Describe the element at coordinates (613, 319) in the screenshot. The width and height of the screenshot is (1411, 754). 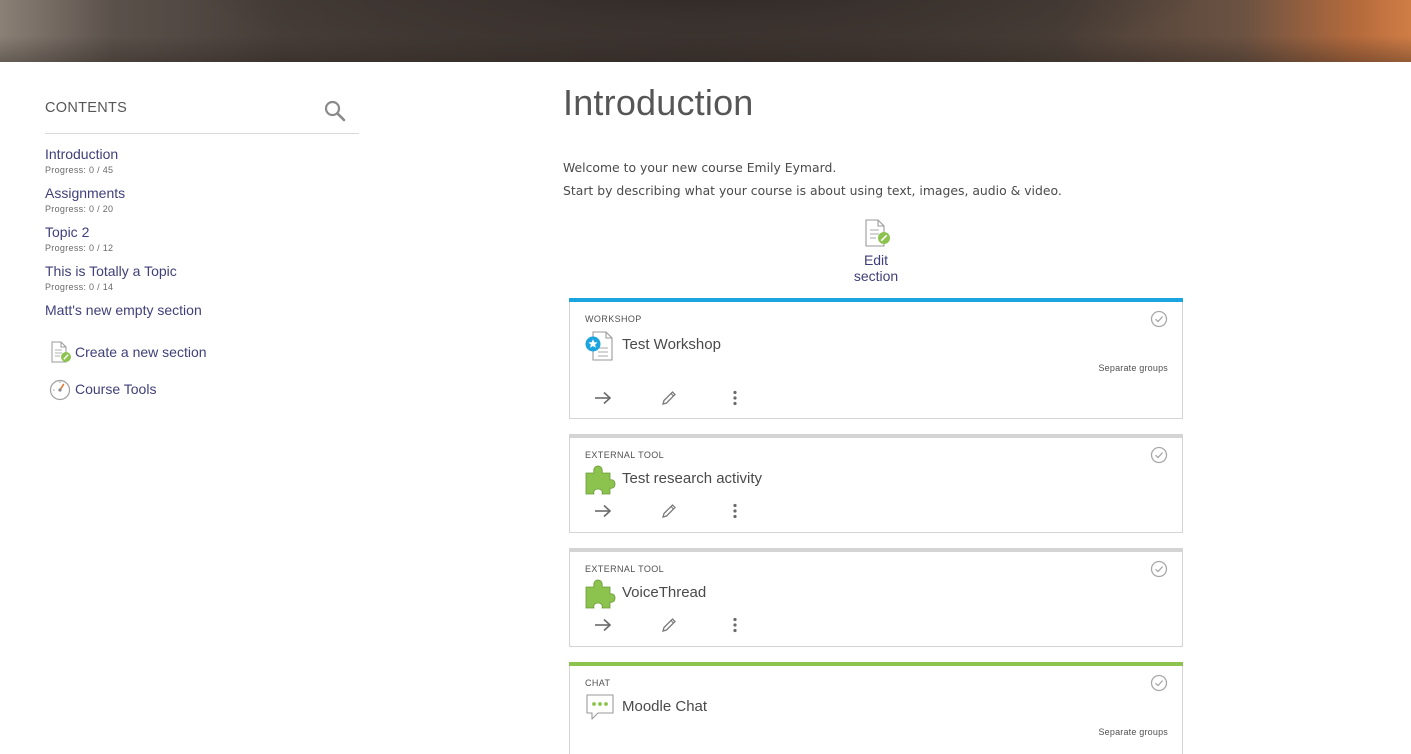
I see `activity-type: WORKSHOP` at that location.